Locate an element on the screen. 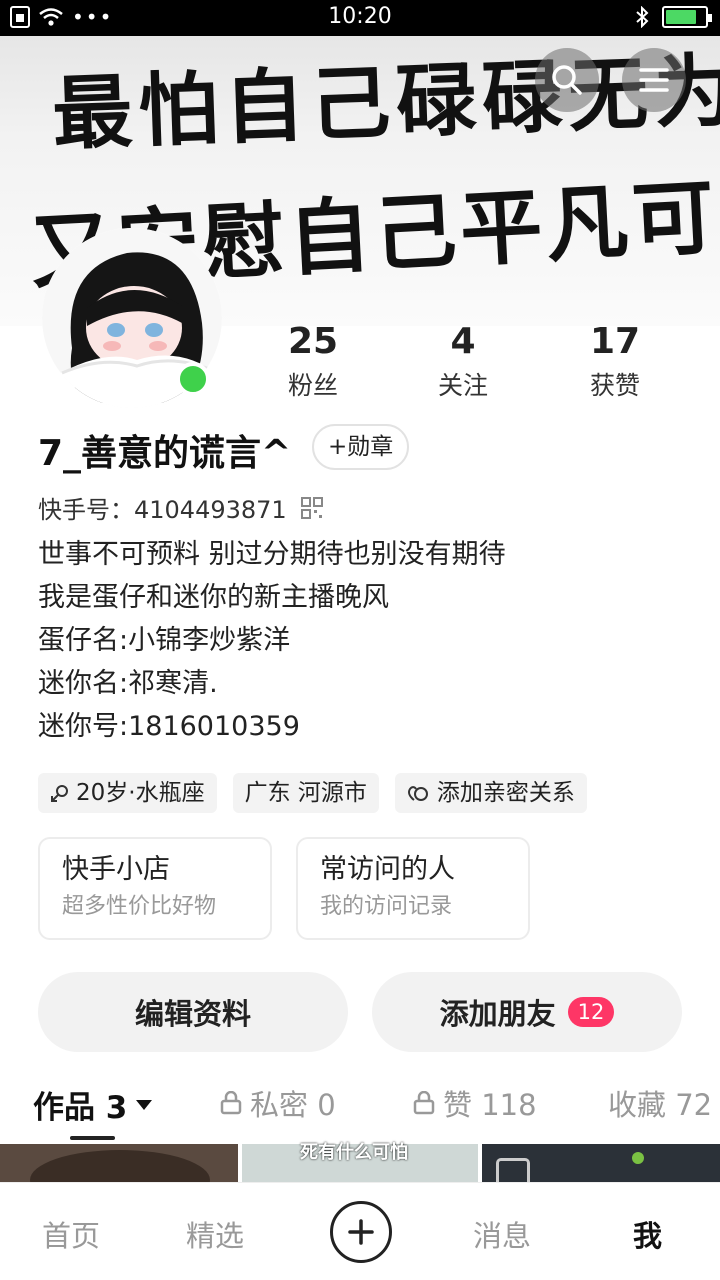  stat-value: 17 is located at coordinates (615, 341).